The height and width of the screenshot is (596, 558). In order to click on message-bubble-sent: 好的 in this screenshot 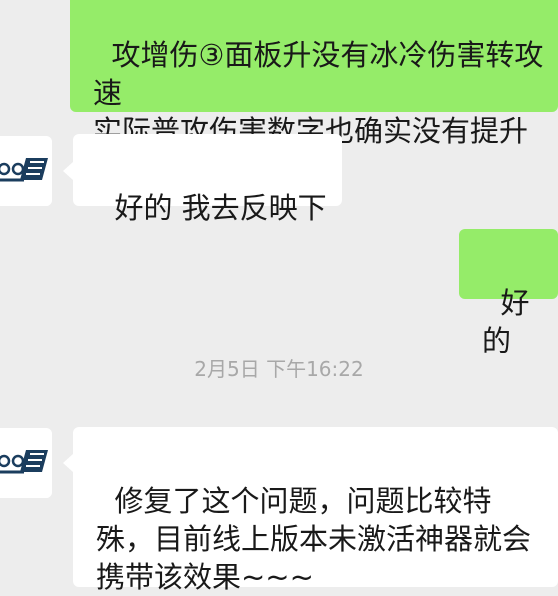, I will do `click(508, 293)`.